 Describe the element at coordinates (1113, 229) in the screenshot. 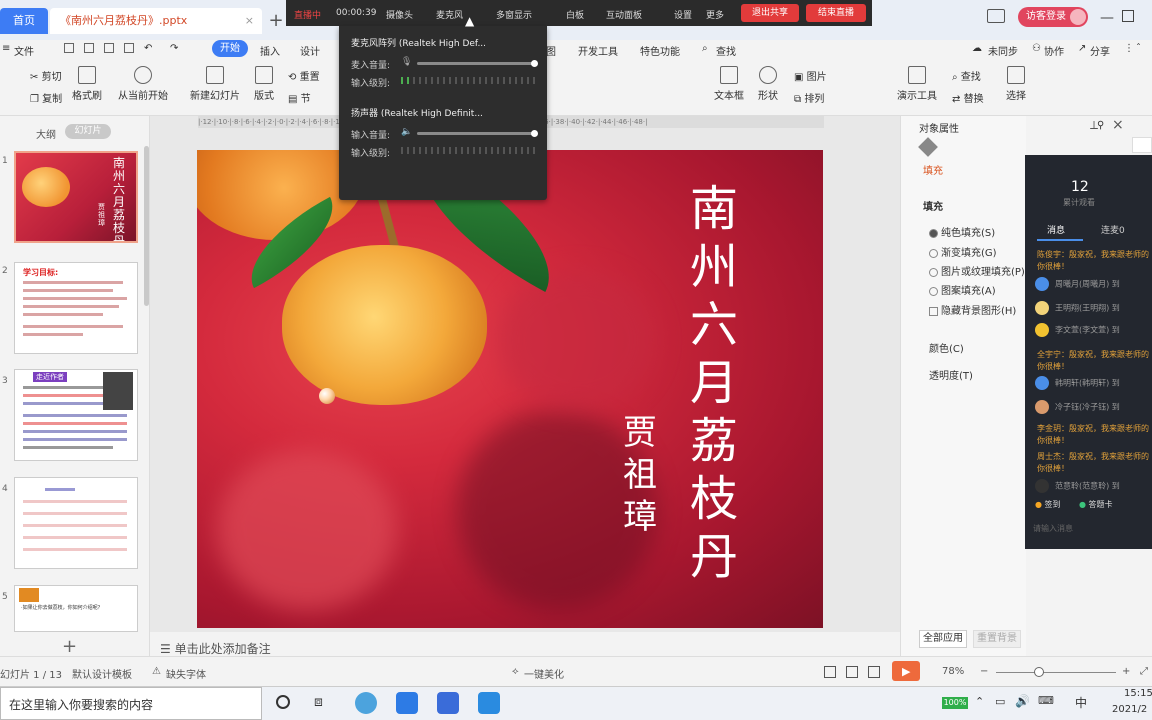

I see `tab-online: 连麦0` at that location.